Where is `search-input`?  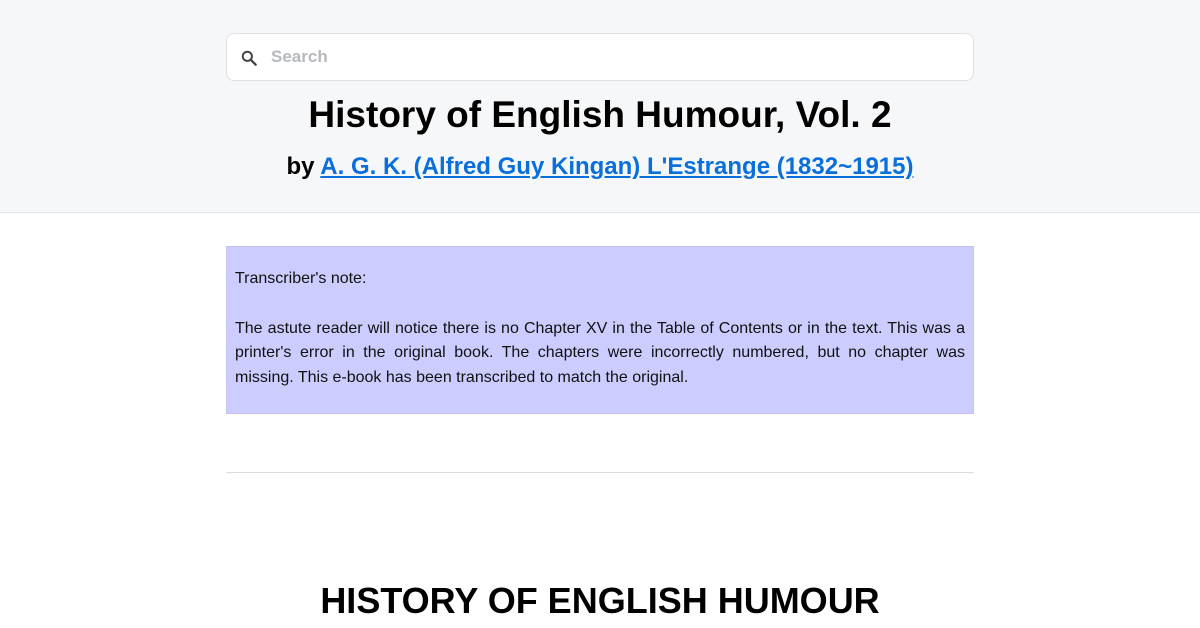 search-input is located at coordinates (616, 57).